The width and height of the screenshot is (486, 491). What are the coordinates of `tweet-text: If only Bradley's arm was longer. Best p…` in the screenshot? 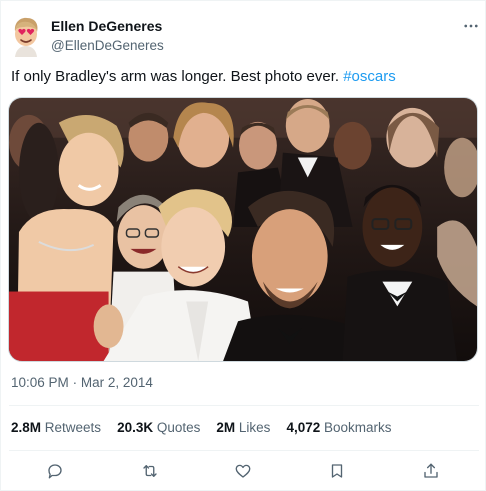 It's located at (203, 77).